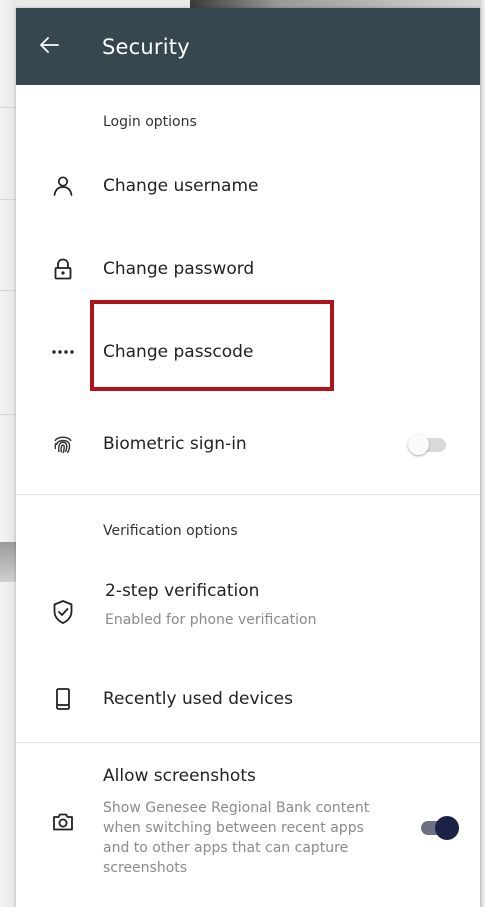  What do you see at coordinates (248, 46) in the screenshot?
I see `app-bar: Security` at bounding box center [248, 46].